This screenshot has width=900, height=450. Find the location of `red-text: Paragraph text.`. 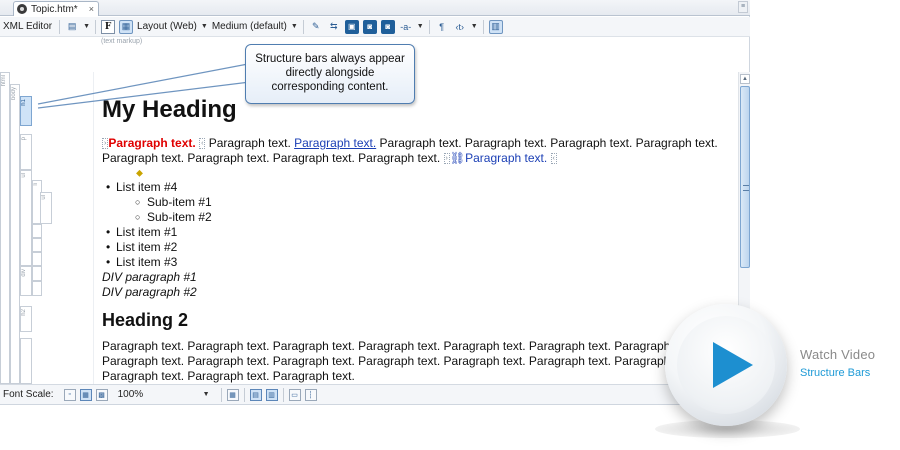

red-text: Paragraph text. is located at coordinates (152, 143).